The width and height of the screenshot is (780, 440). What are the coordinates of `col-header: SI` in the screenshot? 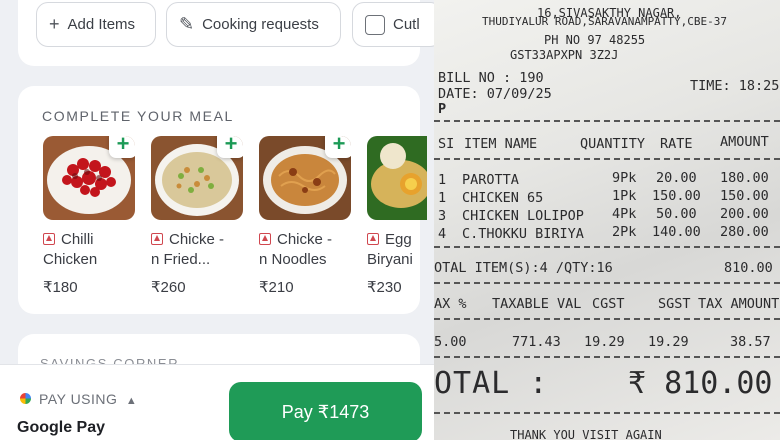 It's located at (446, 144).